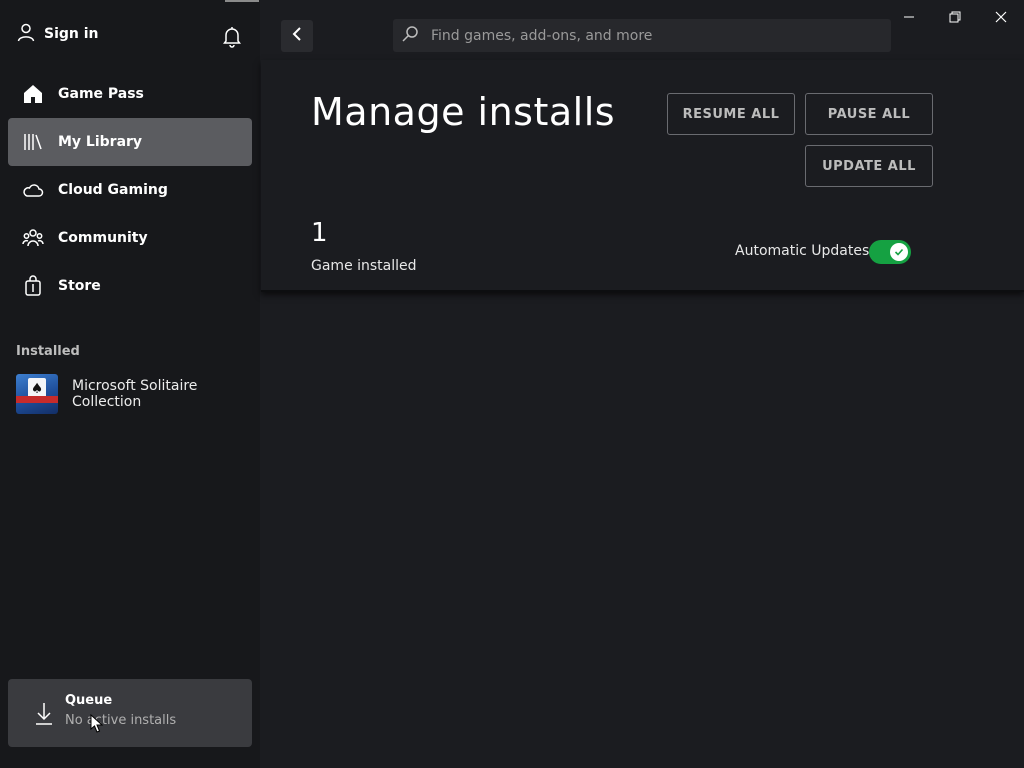  I want to click on sign-in-button: Sign in, so click(57, 34).